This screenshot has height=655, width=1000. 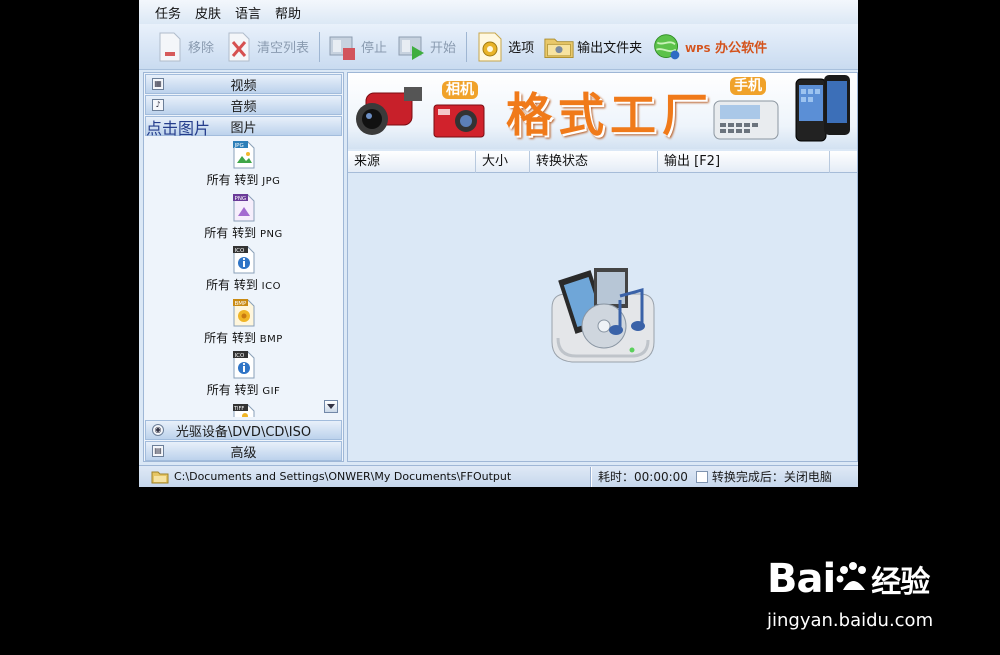 What do you see at coordinates (851, 576) in the screenshot?
I see `paw-icon` at bounding box center [851, 576].